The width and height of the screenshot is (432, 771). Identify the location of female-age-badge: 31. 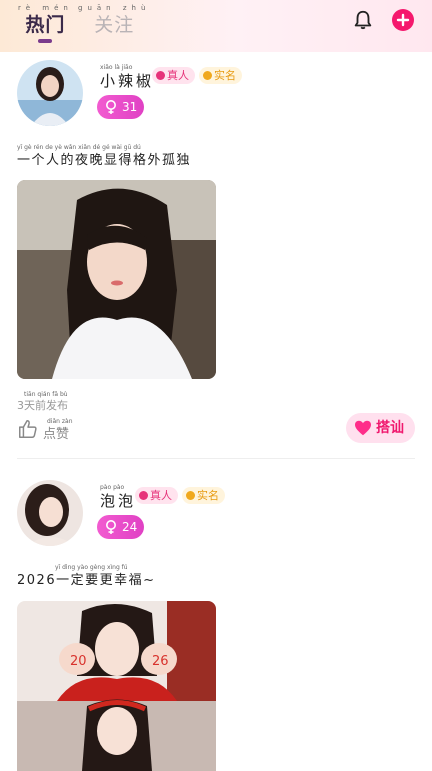
(120, 107).